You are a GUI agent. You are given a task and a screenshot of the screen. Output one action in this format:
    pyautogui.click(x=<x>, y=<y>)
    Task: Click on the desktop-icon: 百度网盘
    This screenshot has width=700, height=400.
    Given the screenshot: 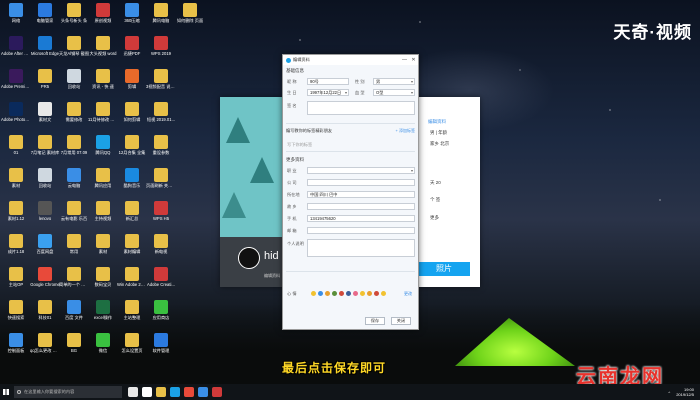 What is the action you would take?
    pyautogui.click(x=45, y=249)
    